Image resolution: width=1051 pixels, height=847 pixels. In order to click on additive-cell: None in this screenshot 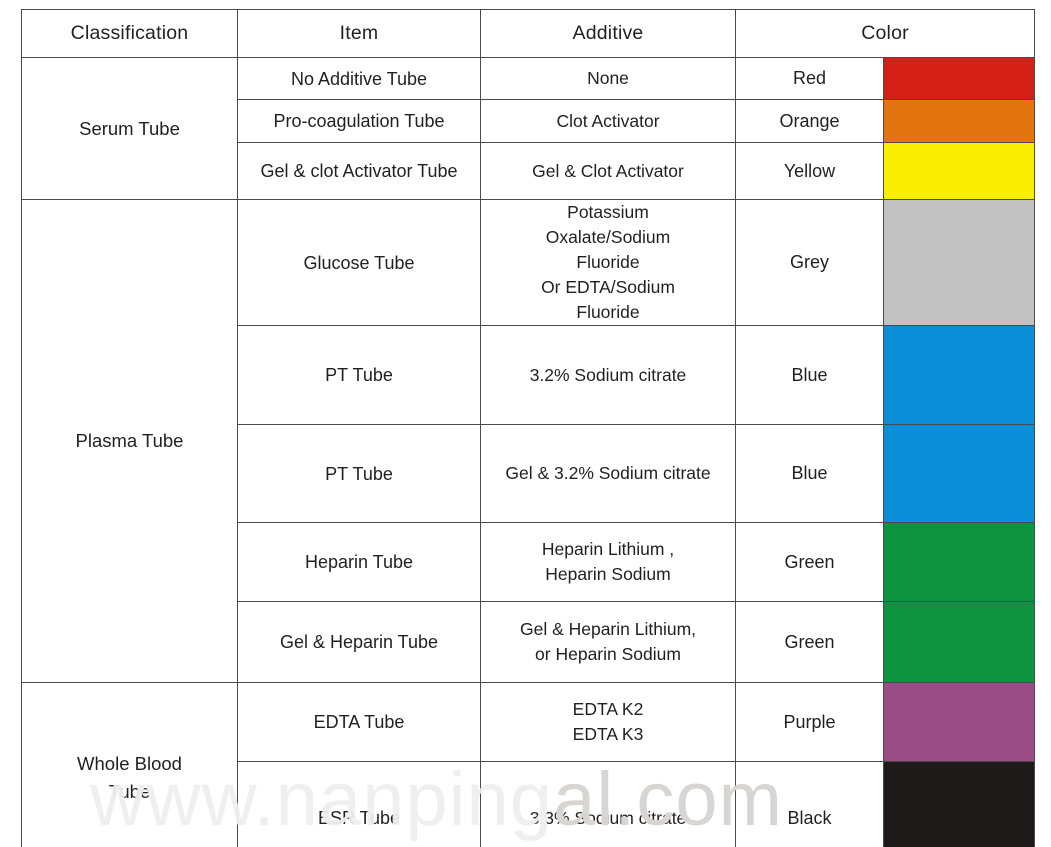, I will do `click(608, 78)`.